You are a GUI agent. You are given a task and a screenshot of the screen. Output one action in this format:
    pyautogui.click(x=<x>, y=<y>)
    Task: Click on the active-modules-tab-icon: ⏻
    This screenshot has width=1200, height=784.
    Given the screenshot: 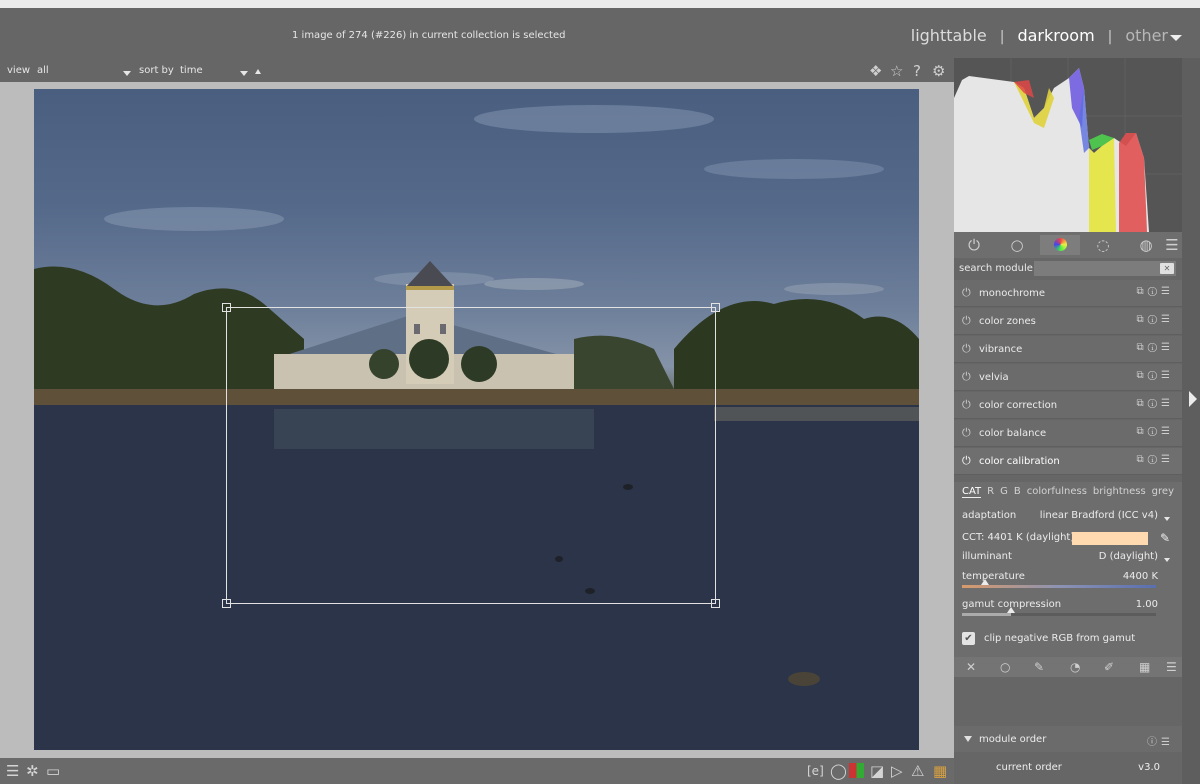 What is the action you would take?
    pyautogui.click(x=974, y=245)
    